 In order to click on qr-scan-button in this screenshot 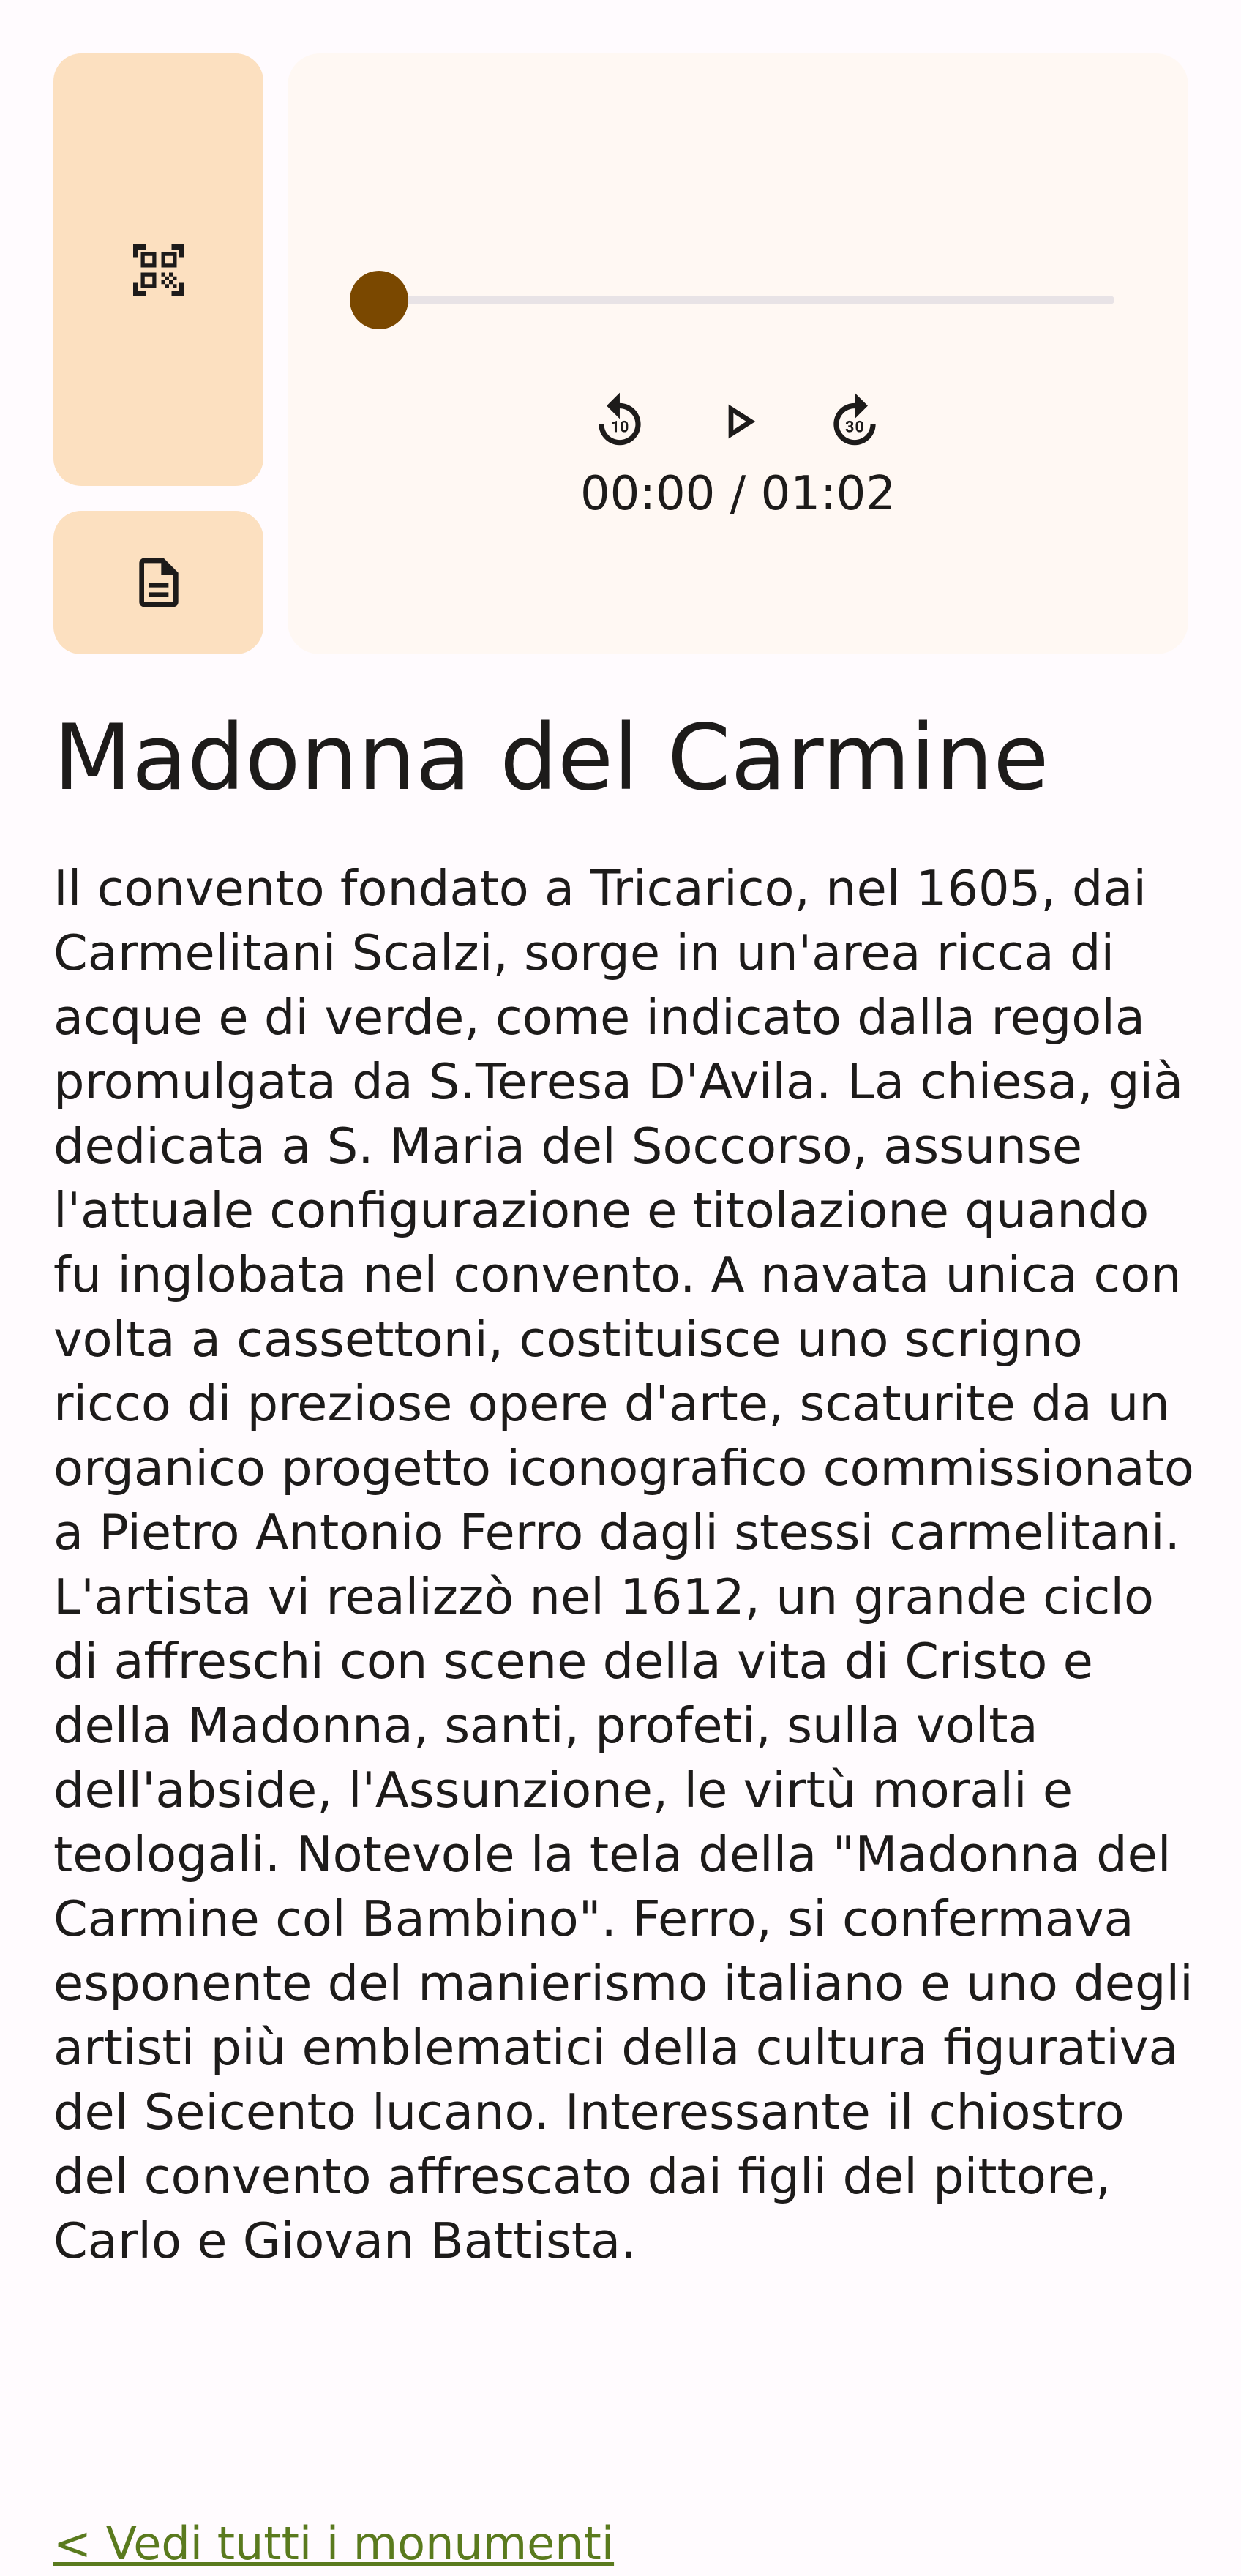, I will do `click(158, 269)`.